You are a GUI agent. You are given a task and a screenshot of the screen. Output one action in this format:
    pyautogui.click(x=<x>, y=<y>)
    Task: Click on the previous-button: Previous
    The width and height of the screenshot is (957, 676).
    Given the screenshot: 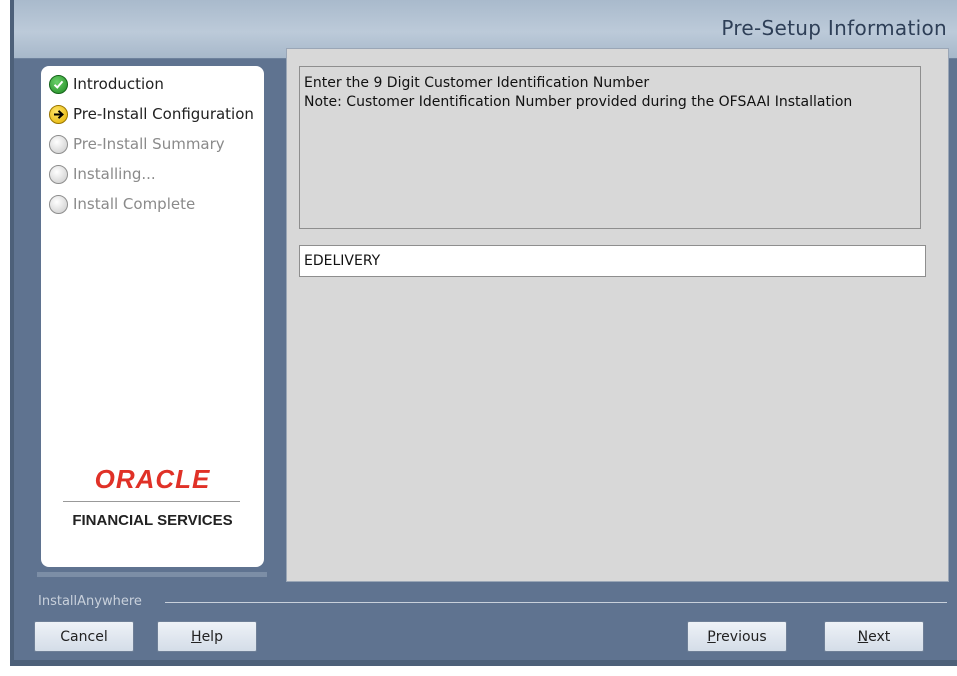 What is the action you would take?
    pyautogui.click(x=737, y=636)
    